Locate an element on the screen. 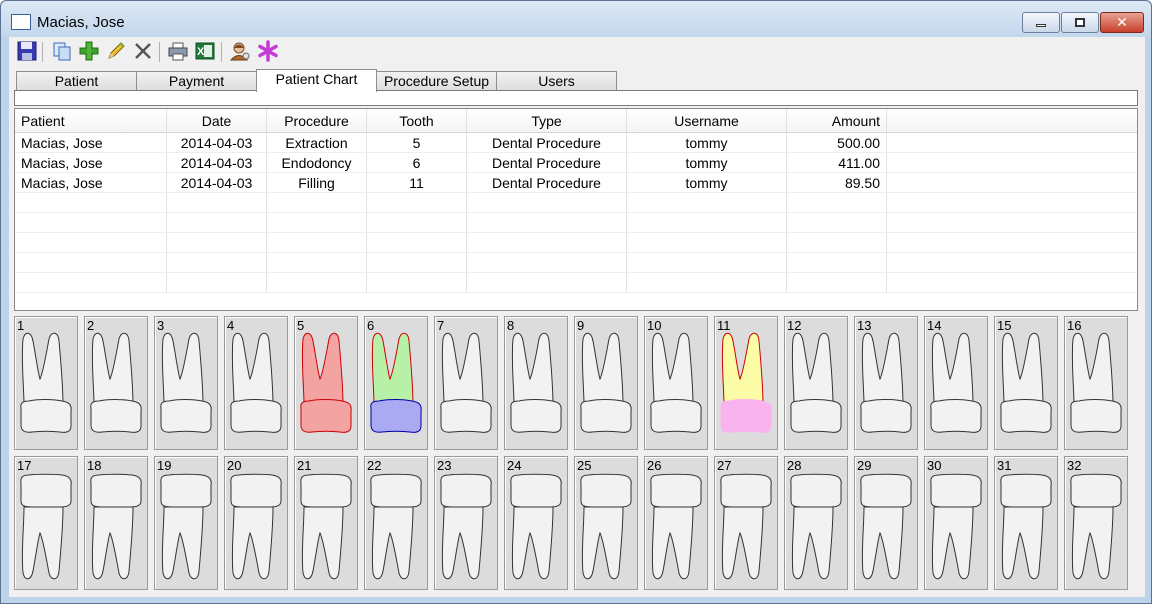  tooth-number: 23 is located at coordinates (444, 465).